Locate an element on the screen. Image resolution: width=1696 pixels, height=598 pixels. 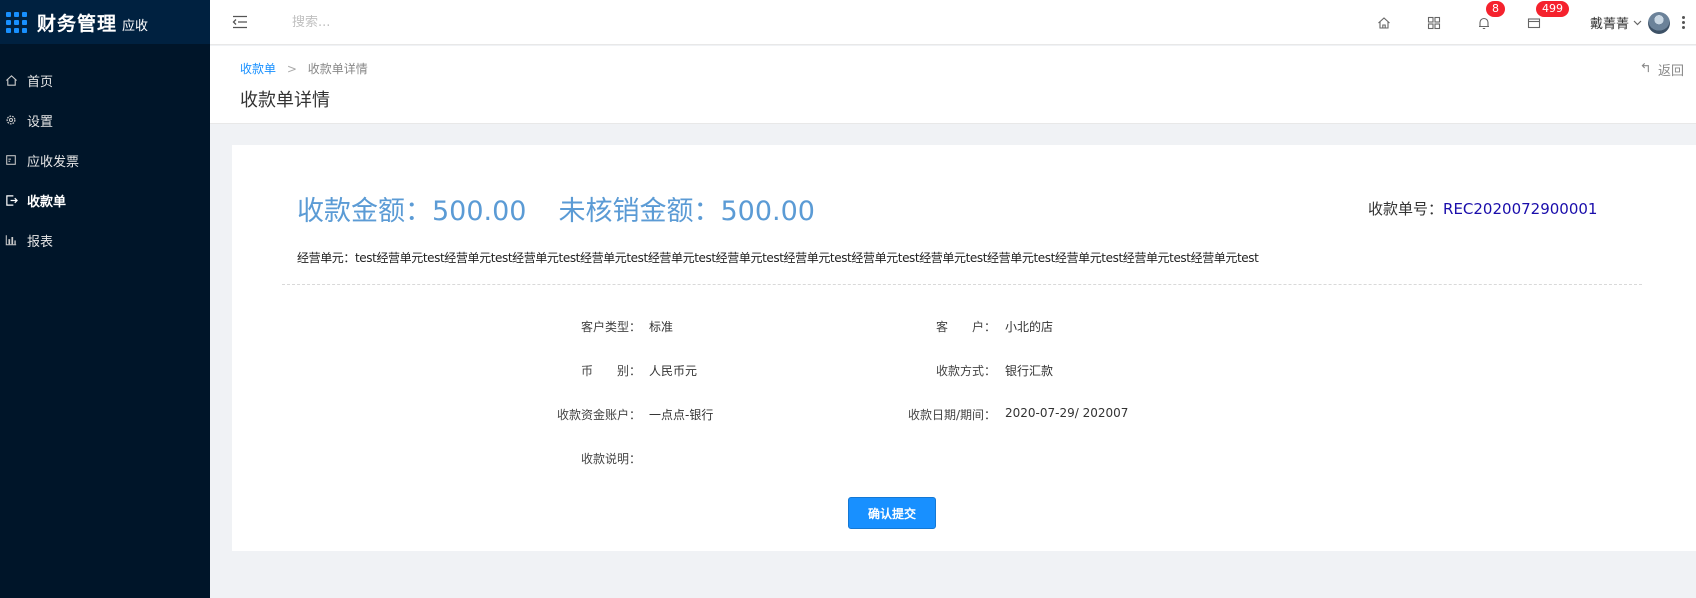
app-grid-icon is located at coordinates (16, 22).